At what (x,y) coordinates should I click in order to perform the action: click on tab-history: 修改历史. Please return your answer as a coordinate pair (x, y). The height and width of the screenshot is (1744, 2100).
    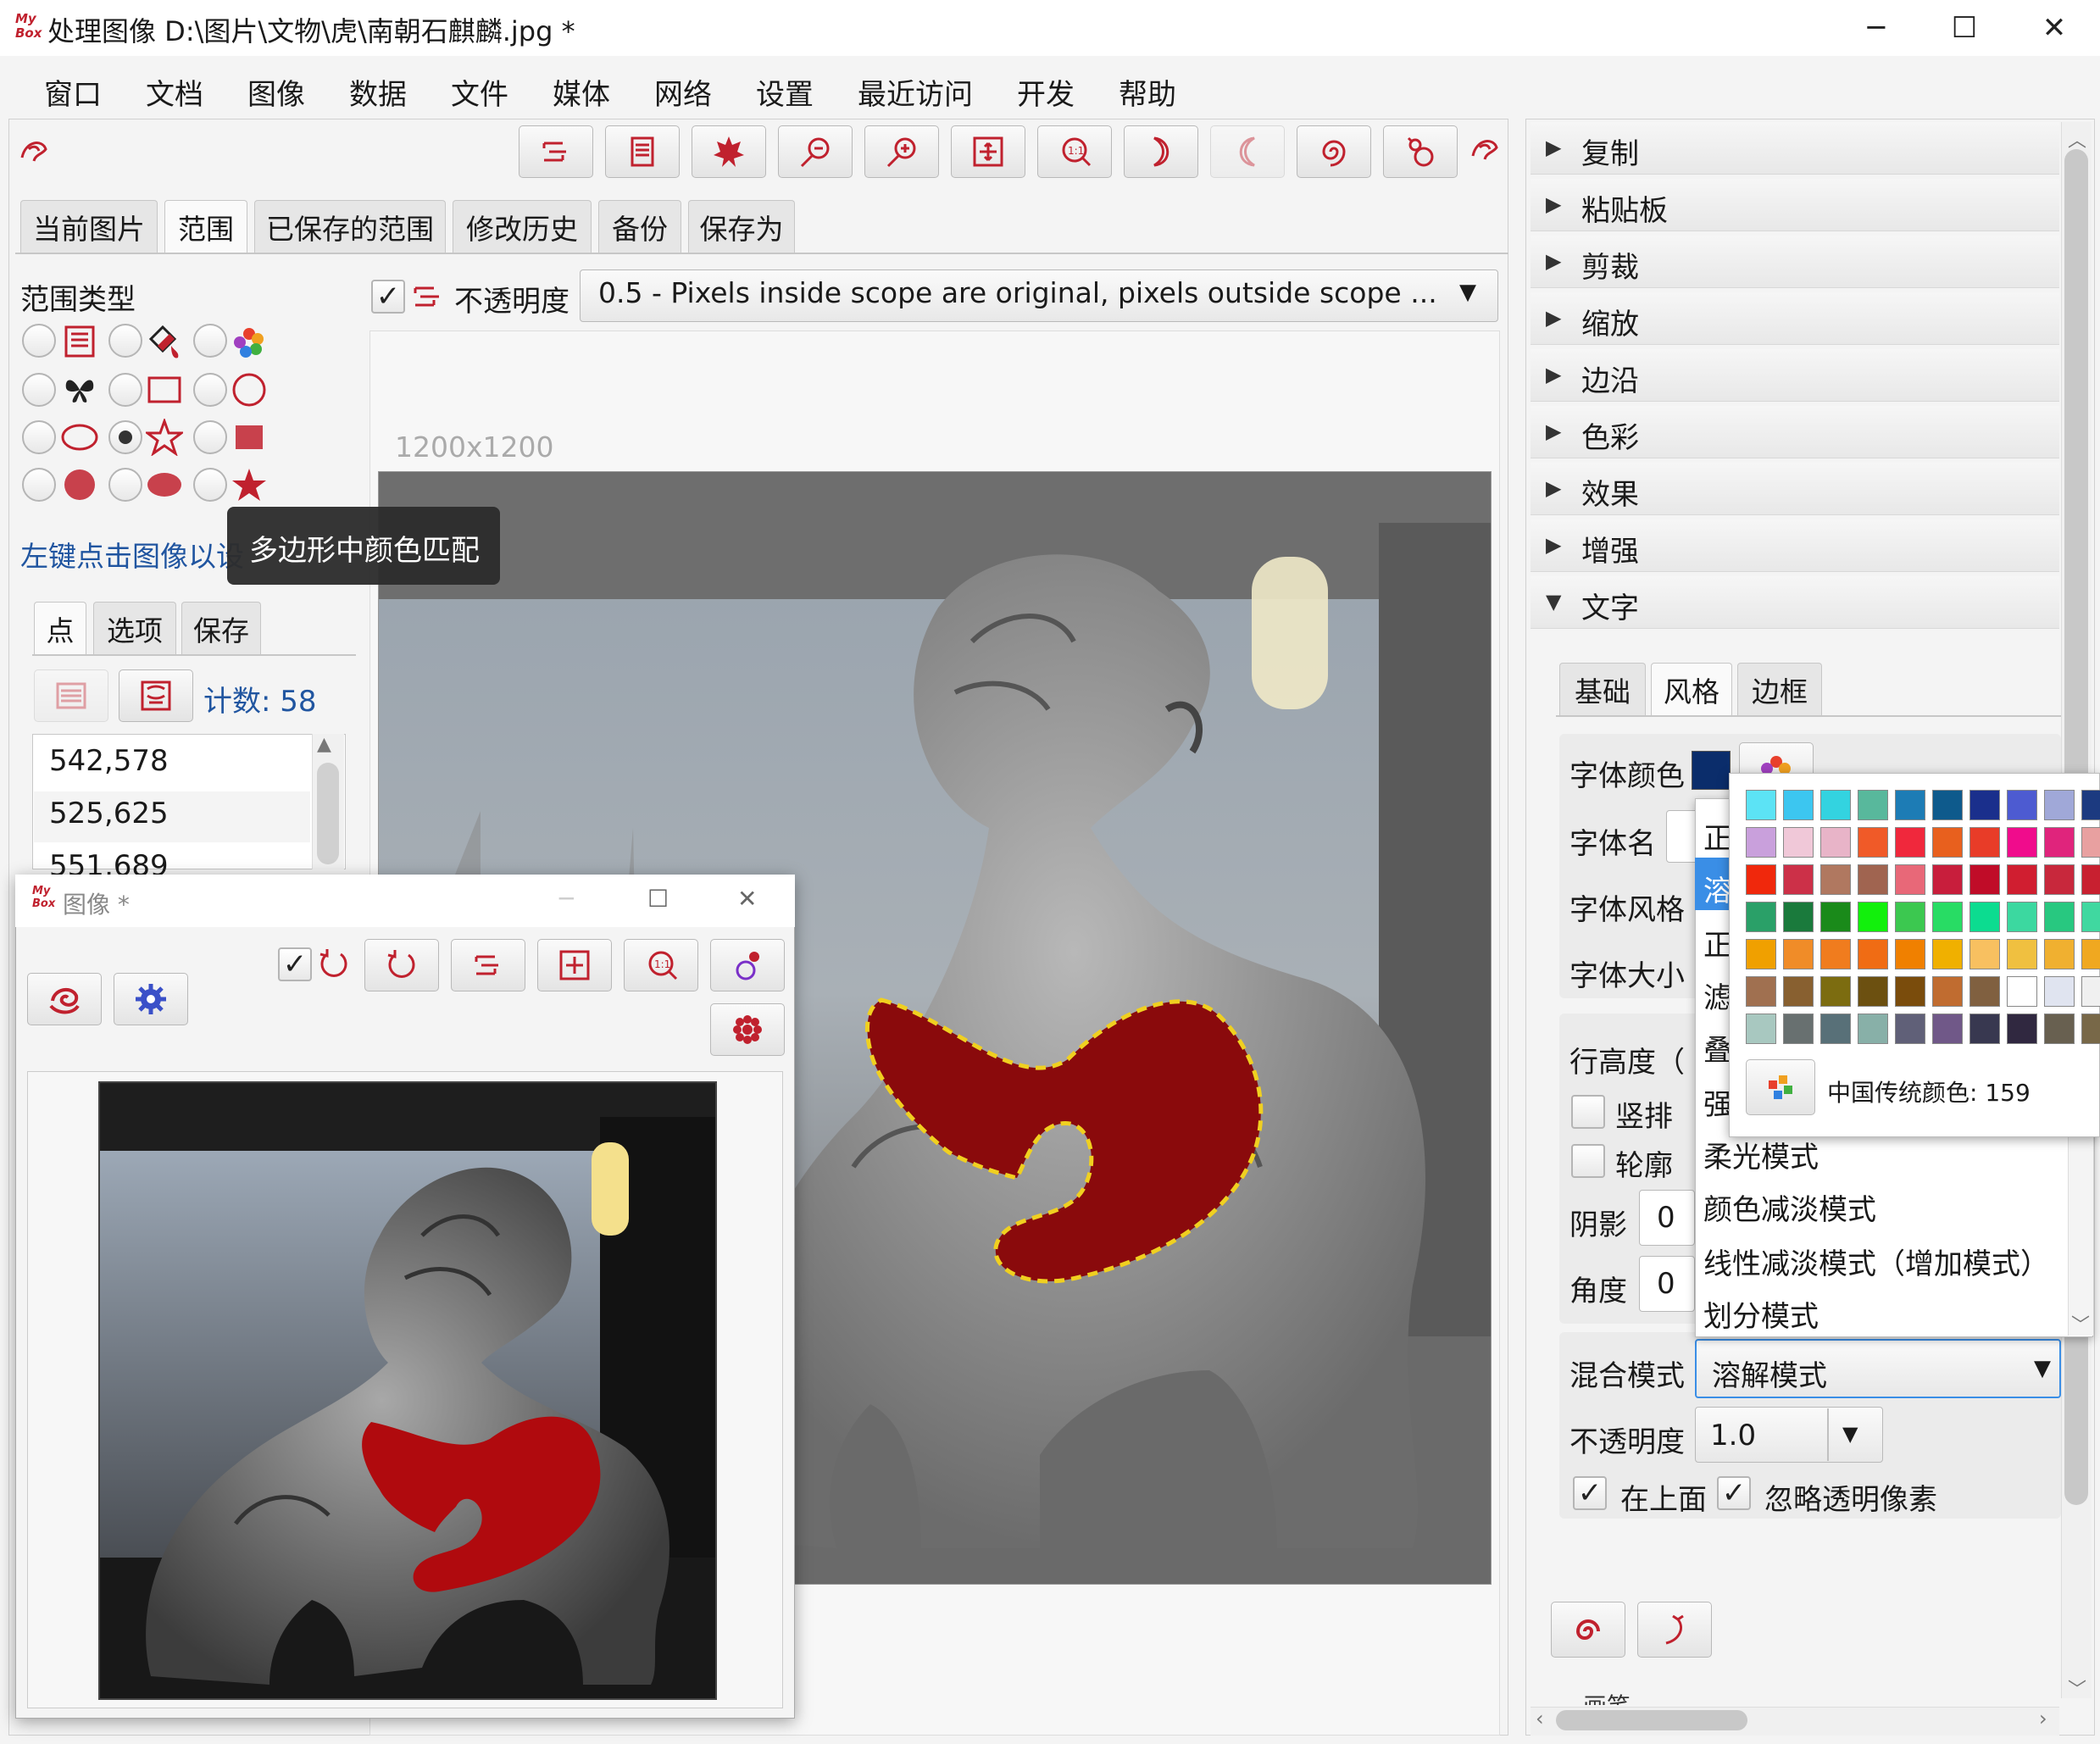
    Looking at the image, I should click on (522, 226).